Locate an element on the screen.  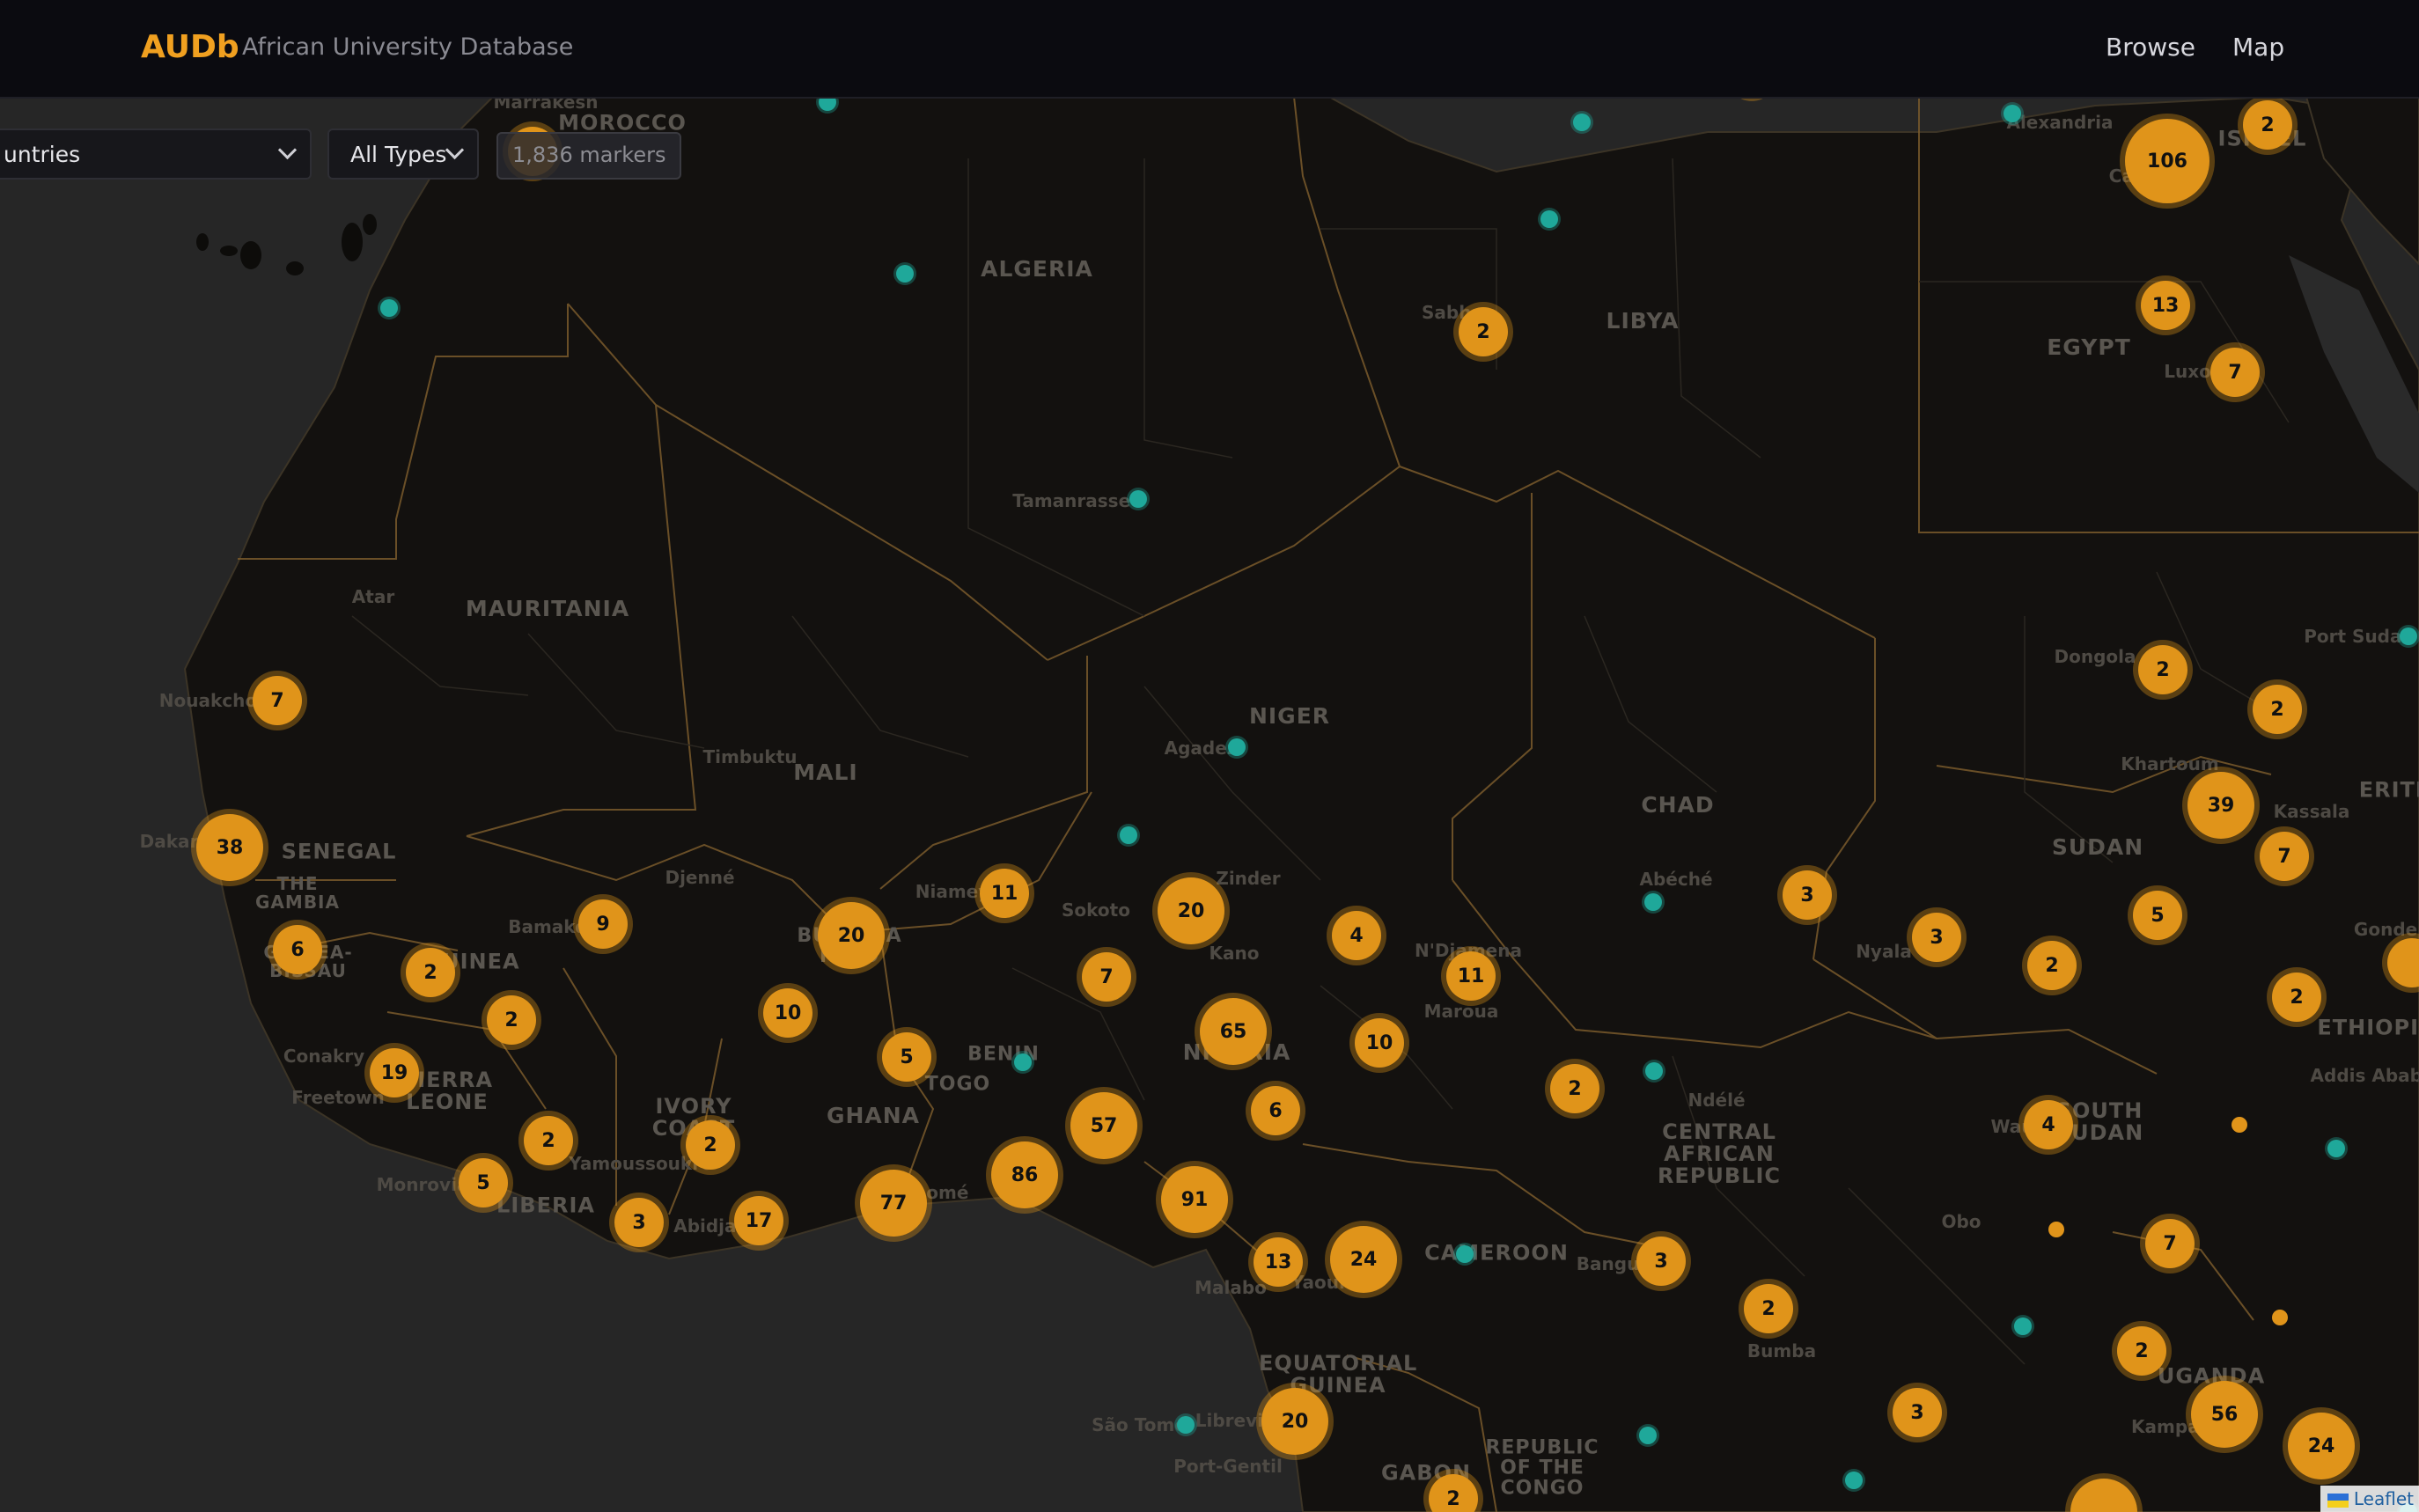
brand-logo: AUDb is located at coordinates (190, 47).